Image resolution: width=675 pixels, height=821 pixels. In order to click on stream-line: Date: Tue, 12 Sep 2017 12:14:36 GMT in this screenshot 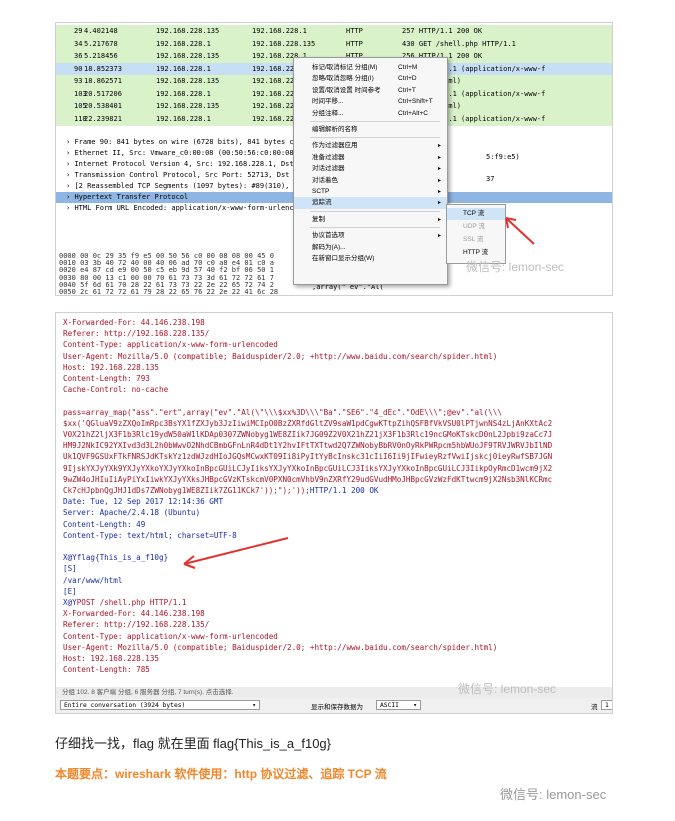, I will do `click(143, 502)`.